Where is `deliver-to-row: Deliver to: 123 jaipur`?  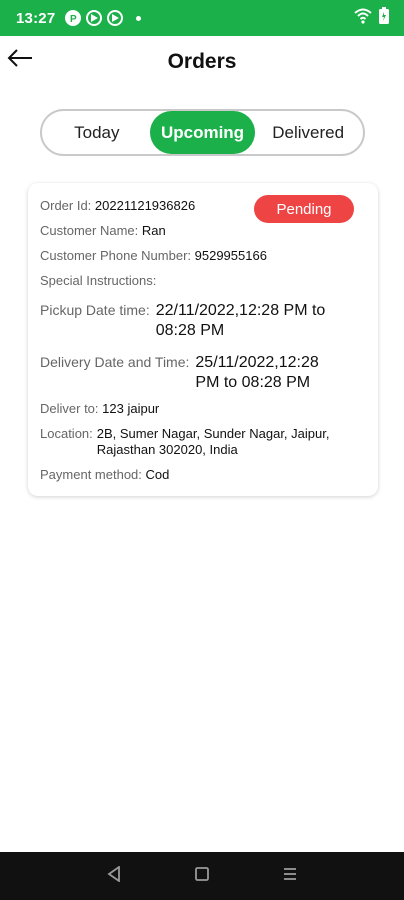 deliver-to-row: Deliver to: 123 jaipur is located at coordinates (99, 409).